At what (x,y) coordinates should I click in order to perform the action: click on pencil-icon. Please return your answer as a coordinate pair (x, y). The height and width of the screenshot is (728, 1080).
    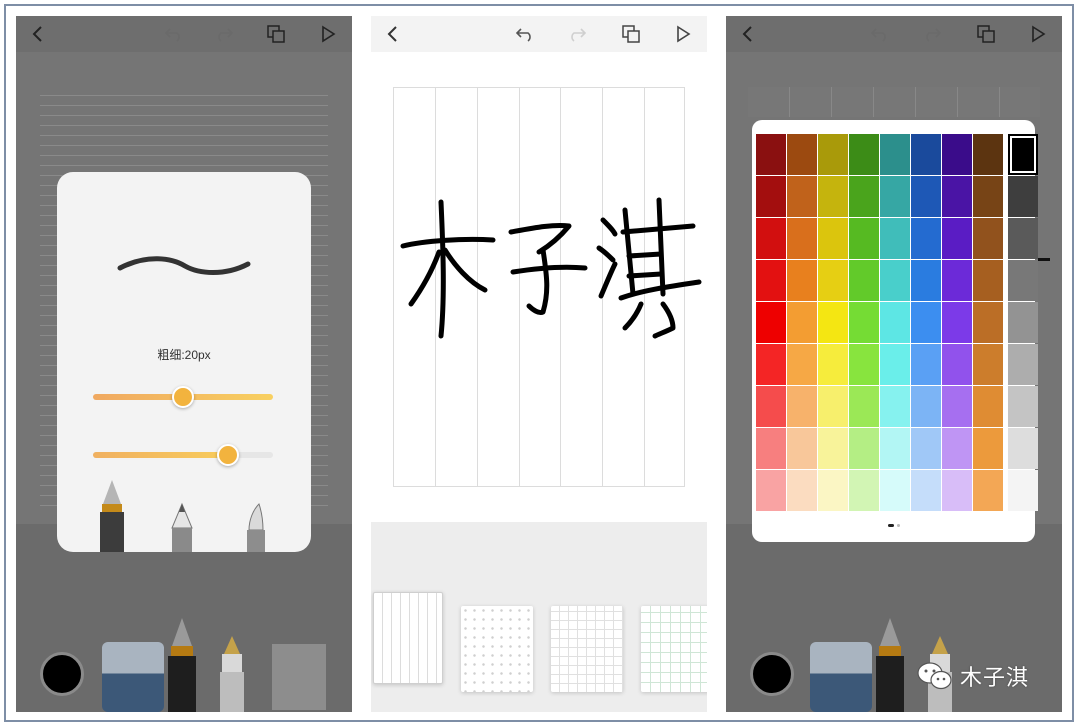
    Looking at the image, I should click on (182, 527).